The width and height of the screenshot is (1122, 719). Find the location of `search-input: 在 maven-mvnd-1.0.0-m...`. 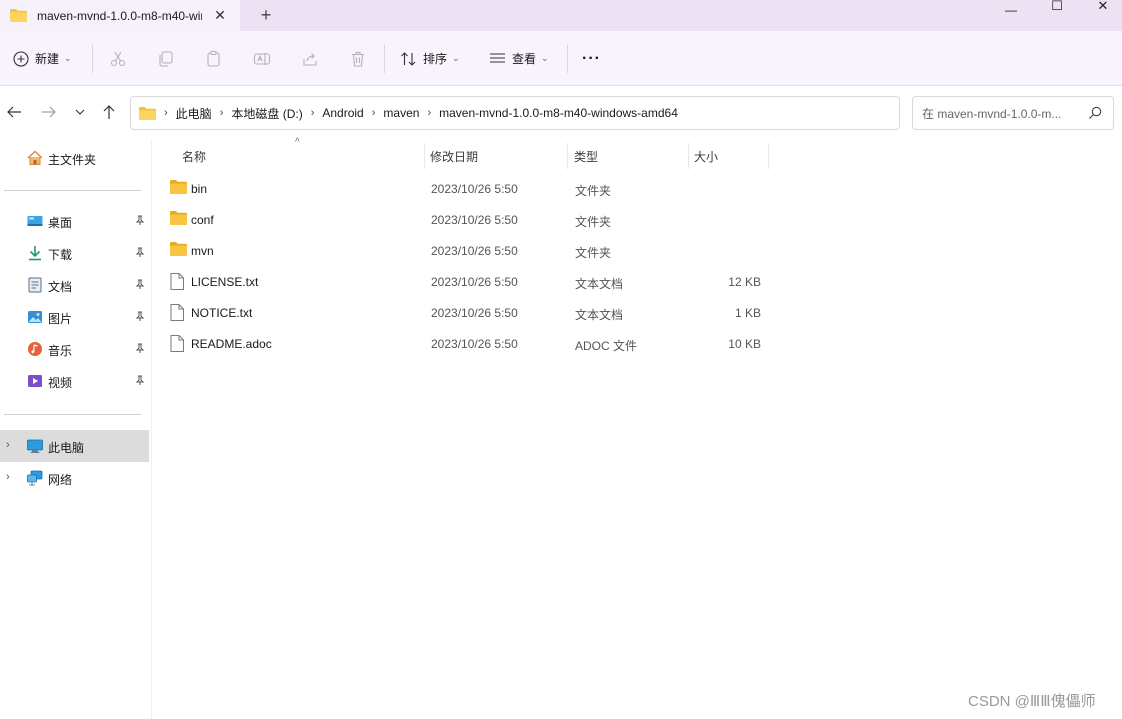

search-input: 在 maven-mvnd-1.0.0-m... is located at coordinates (1013, 113).